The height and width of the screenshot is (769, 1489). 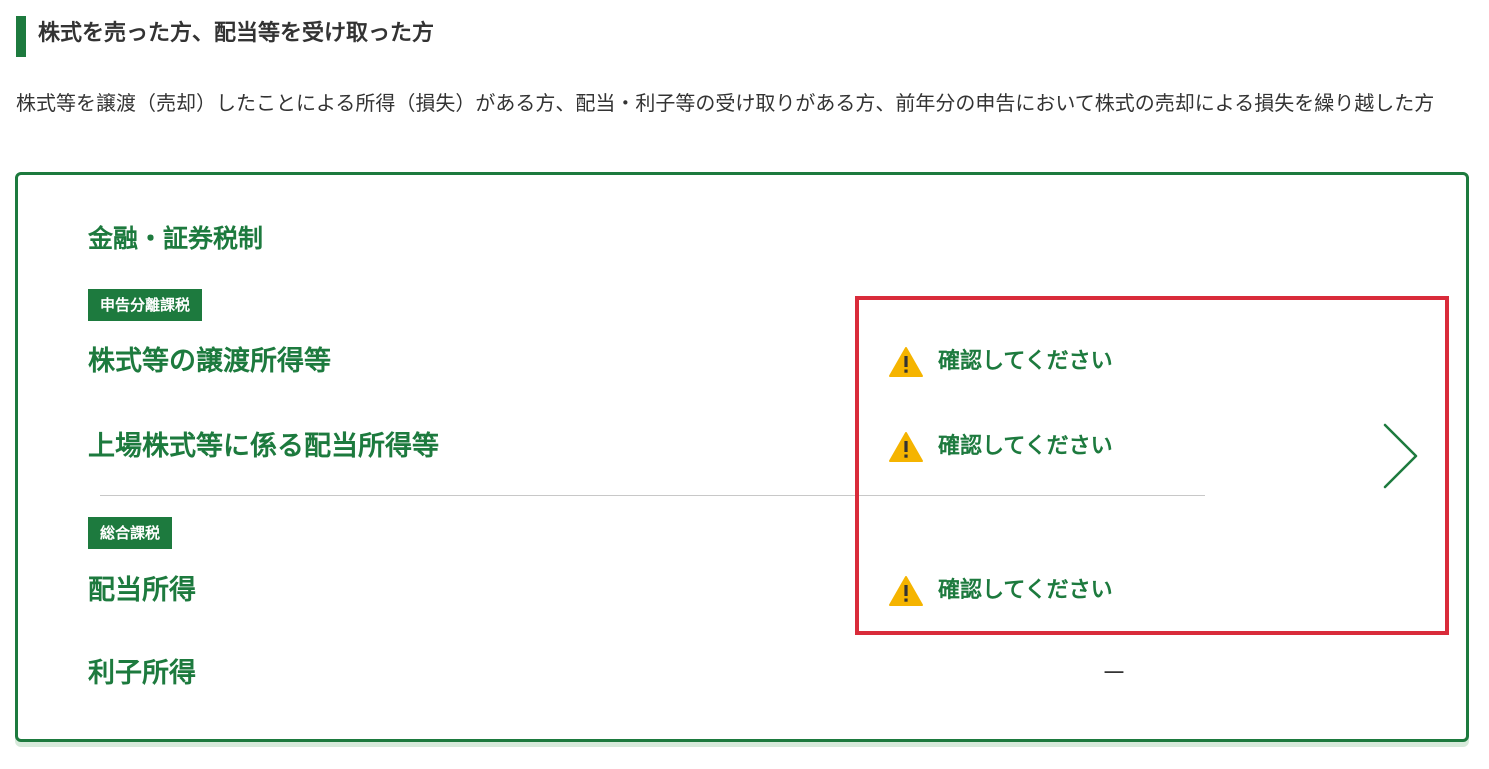 I want to click on listed-stock-dividend-income-label: 上場株式等に係る配当所得等, so click(x=263, y=446).